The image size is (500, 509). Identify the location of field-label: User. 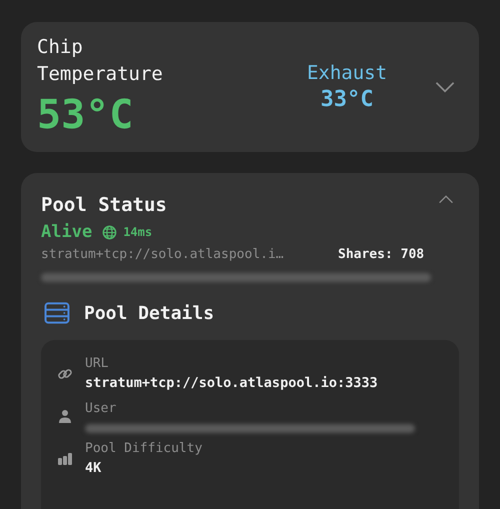
(101, 409).